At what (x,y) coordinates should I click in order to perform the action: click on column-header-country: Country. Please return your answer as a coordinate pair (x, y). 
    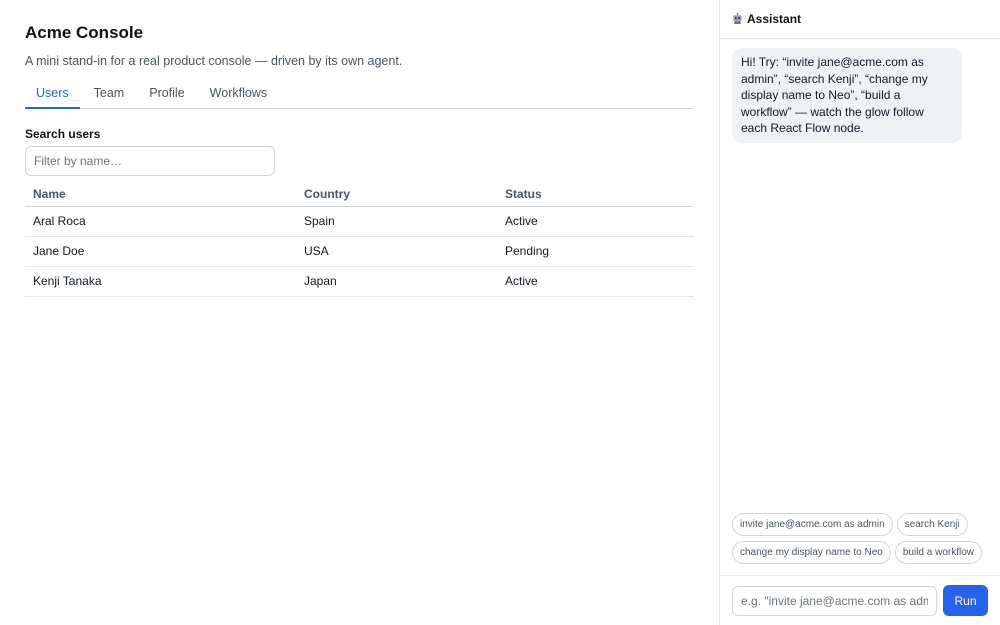
    Looking at the image, I should click on (396, 194).